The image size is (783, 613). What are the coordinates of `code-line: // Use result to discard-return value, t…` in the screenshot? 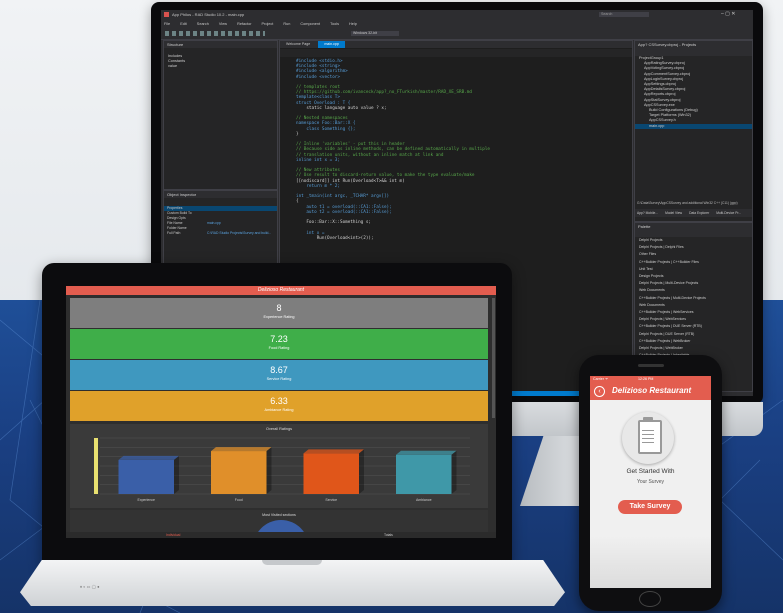 It's located at (393, 175).